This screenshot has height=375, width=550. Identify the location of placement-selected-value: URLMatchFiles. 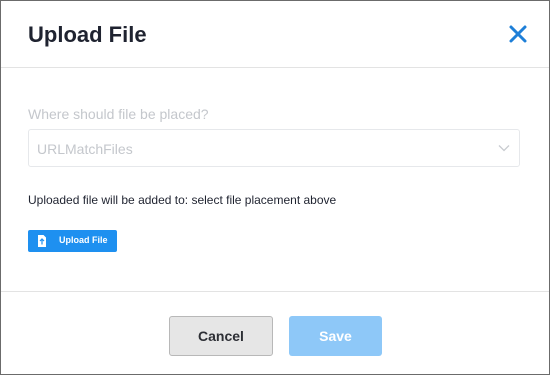
(85, 149).